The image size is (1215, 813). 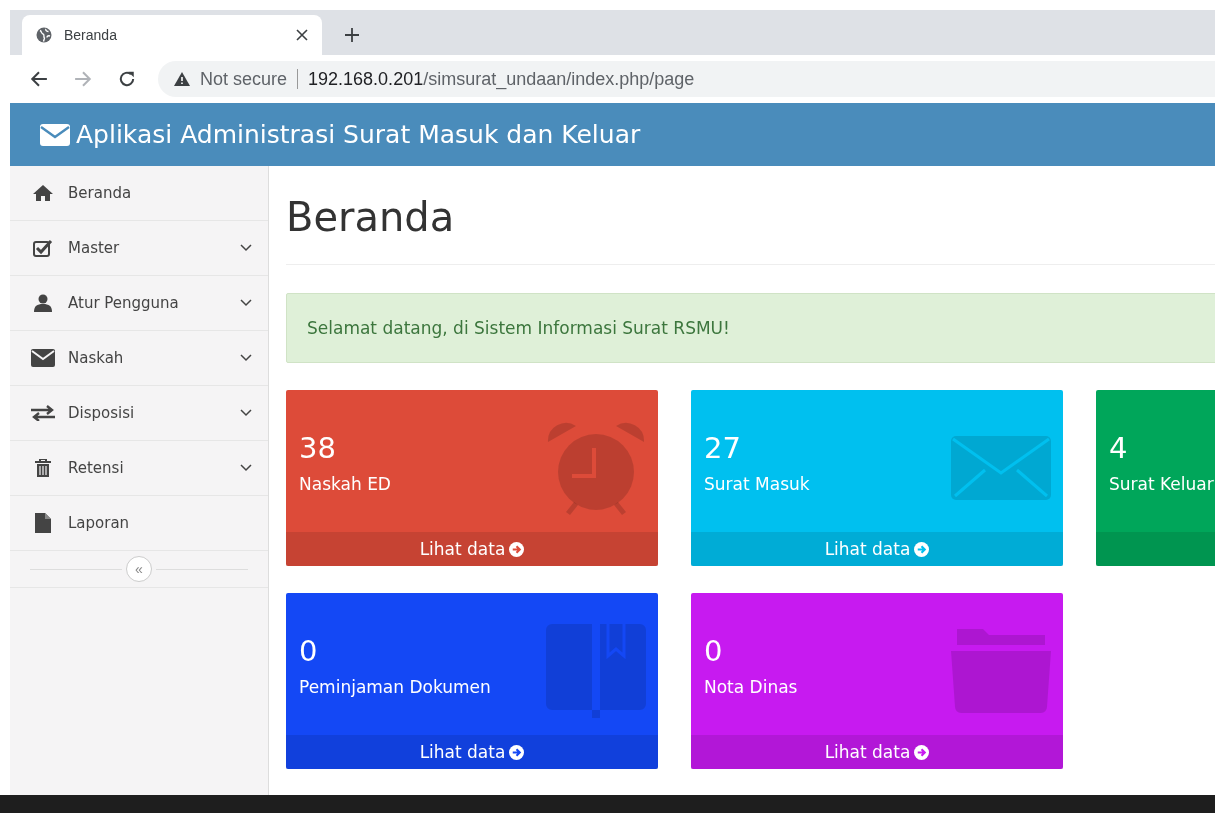 What do you see at coordinates (139, 248) in the screenshot?
I see `sidebar-item: Master` at bounding box center [139, 248].